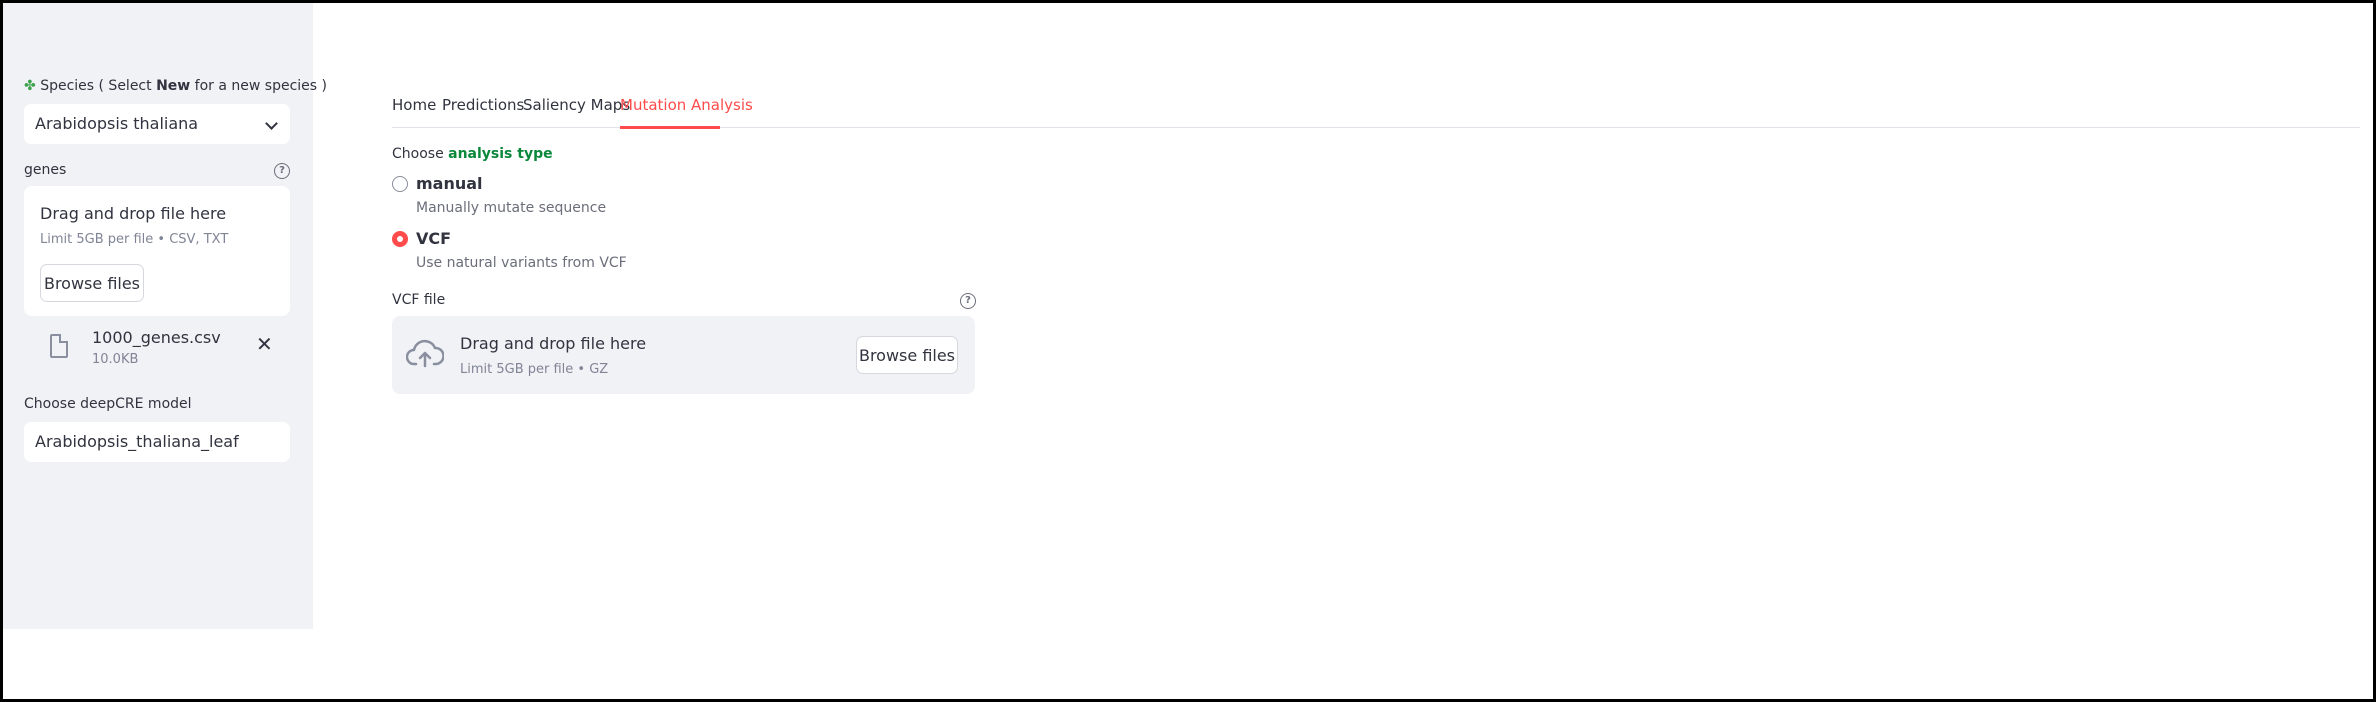 The image size is (2376, 702). I want to click on analysis-label-prefix: Choose, so click(420, 154).